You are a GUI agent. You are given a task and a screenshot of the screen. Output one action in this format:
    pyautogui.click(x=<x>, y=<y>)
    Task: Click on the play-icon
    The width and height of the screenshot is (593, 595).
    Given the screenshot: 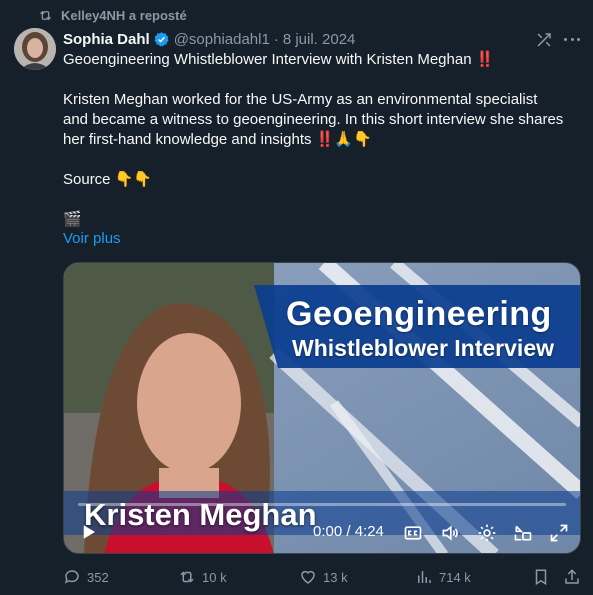 What is the action you would take?
    pyautogui.click(x=89, y=532)
    